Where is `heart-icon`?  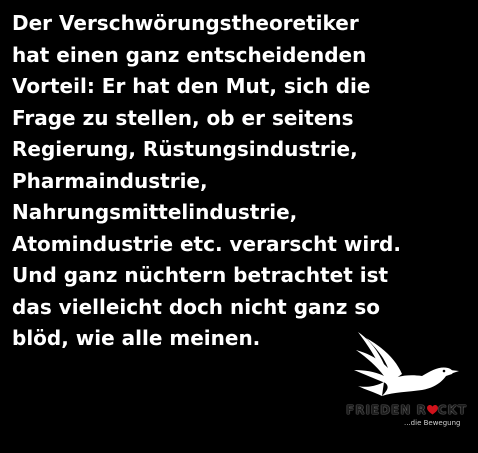
heart-icon is located at coordinates (432, 410).